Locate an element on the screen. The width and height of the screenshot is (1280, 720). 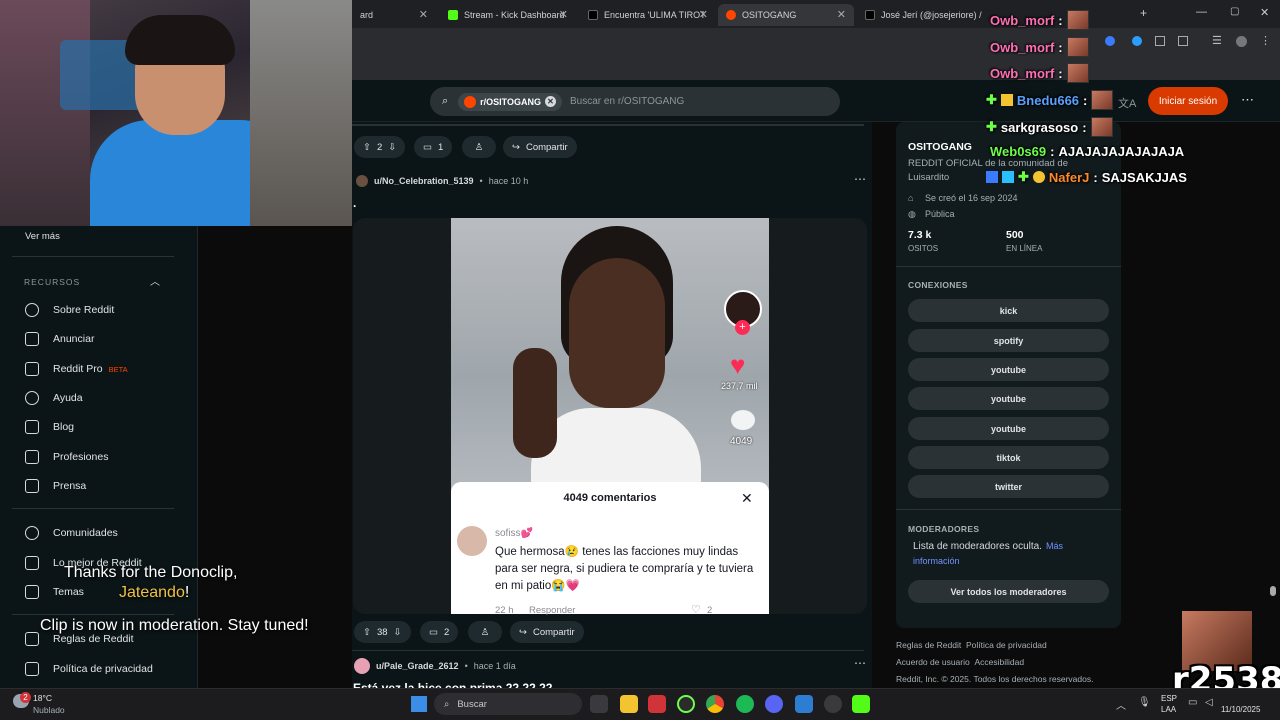
windows-start-icon is located at coordinates (419, 704).